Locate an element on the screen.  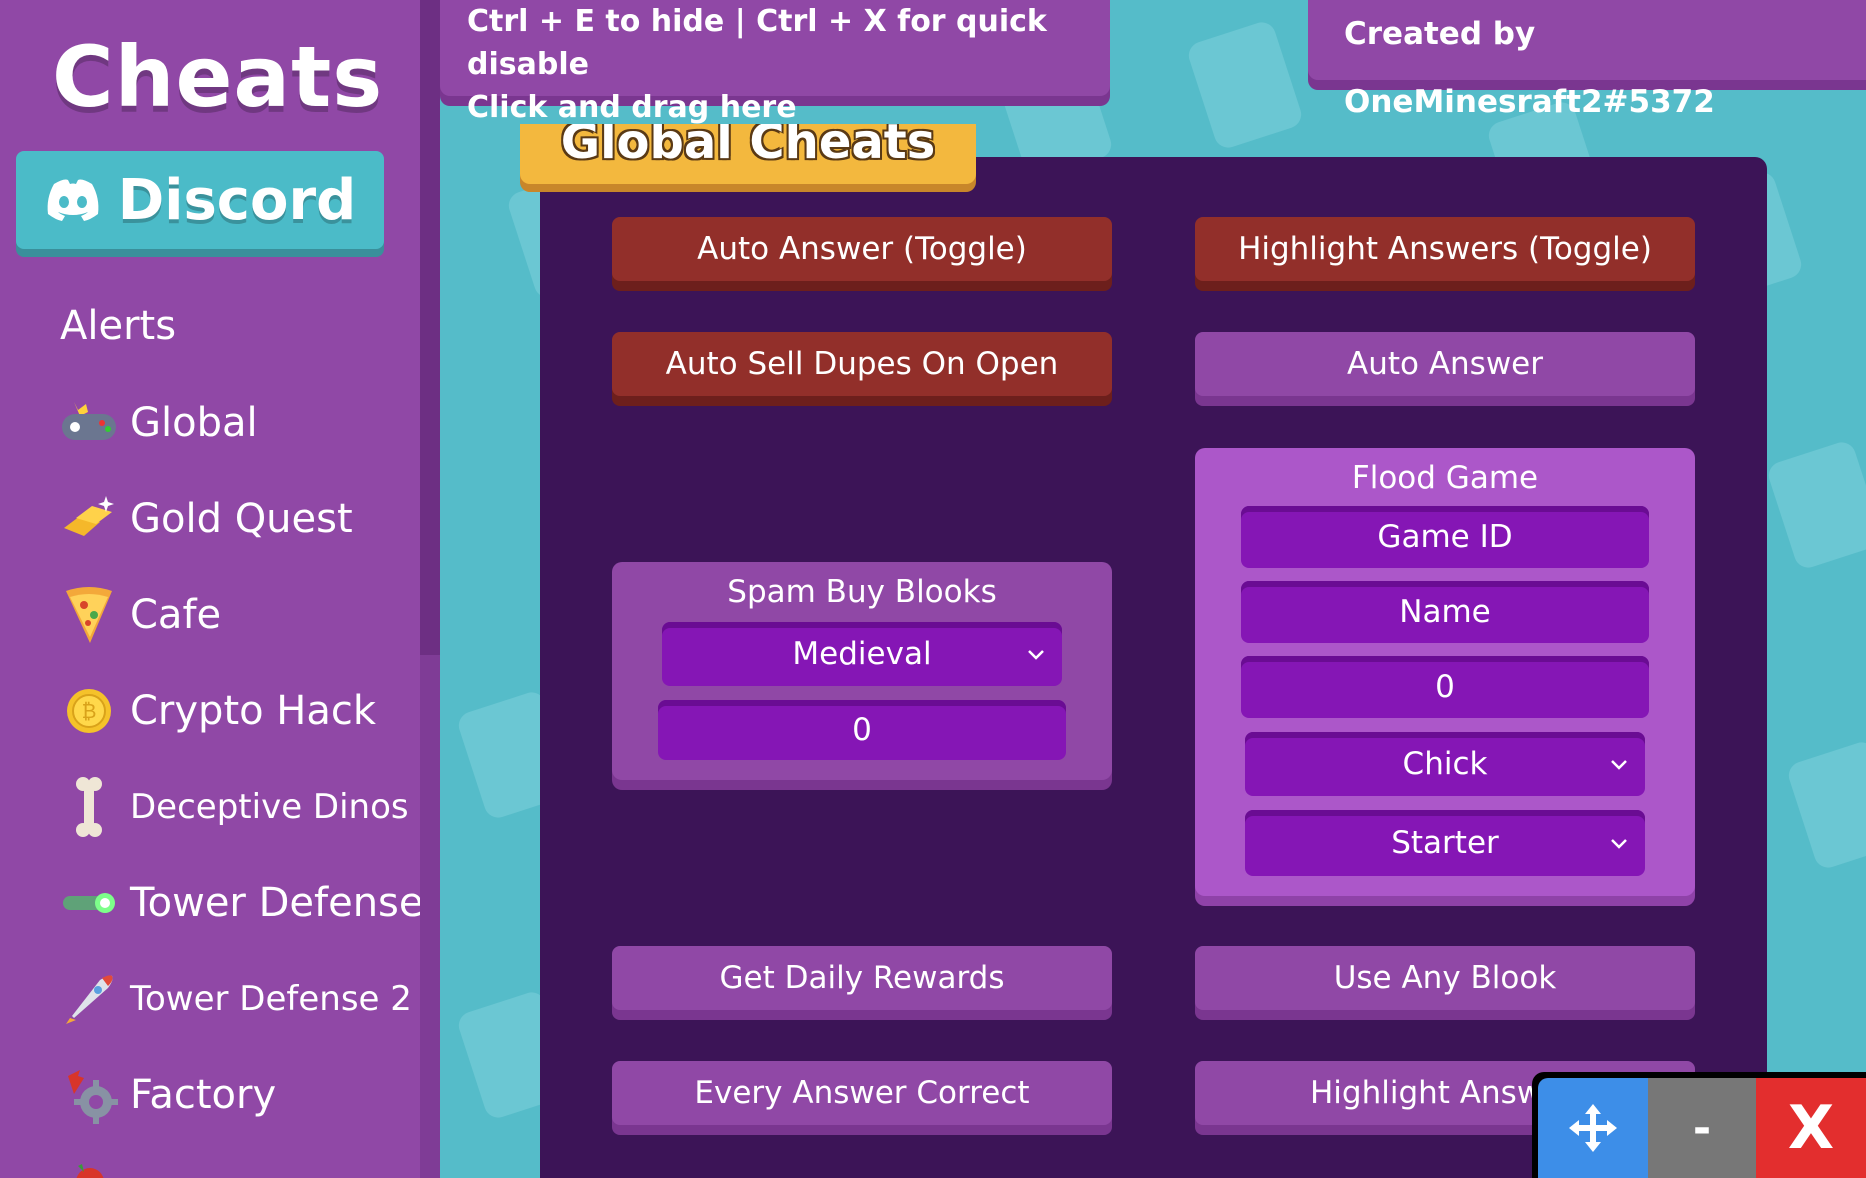
move-button is located at coordinates (1593, 1128).